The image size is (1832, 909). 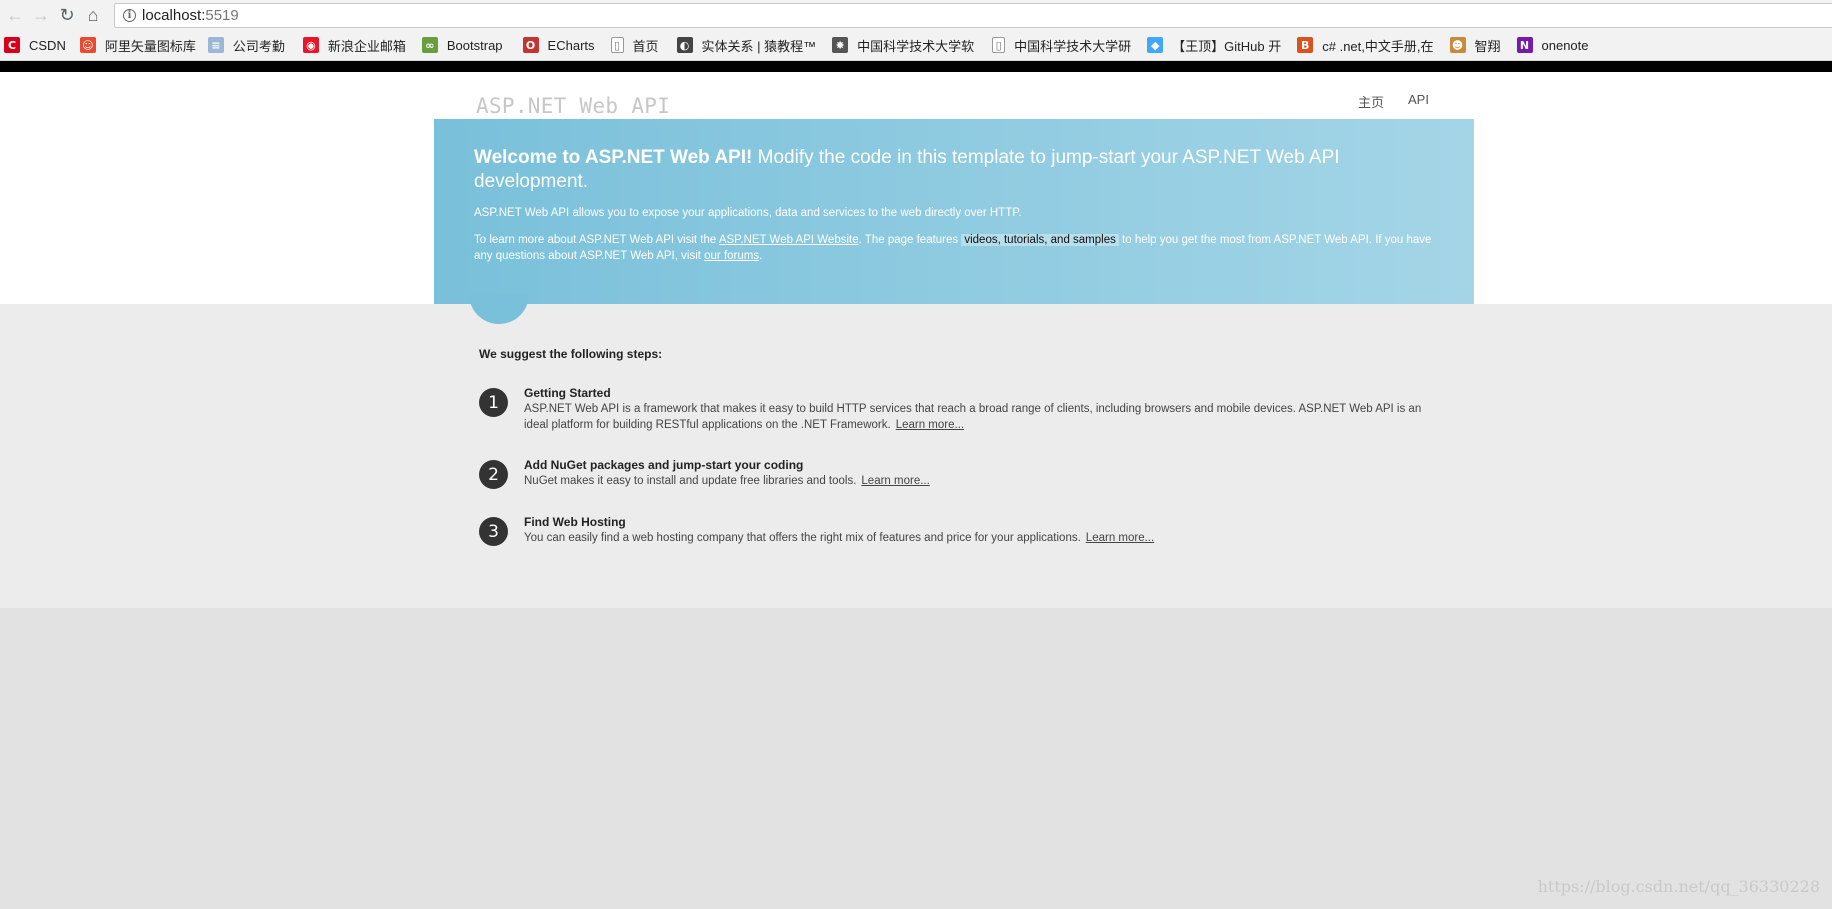 What do you see at coordinates (1073, 46) in the screenshot?
I see `bookmark-label: 中国科学技术大学研` at bounding box center [1073, 46].